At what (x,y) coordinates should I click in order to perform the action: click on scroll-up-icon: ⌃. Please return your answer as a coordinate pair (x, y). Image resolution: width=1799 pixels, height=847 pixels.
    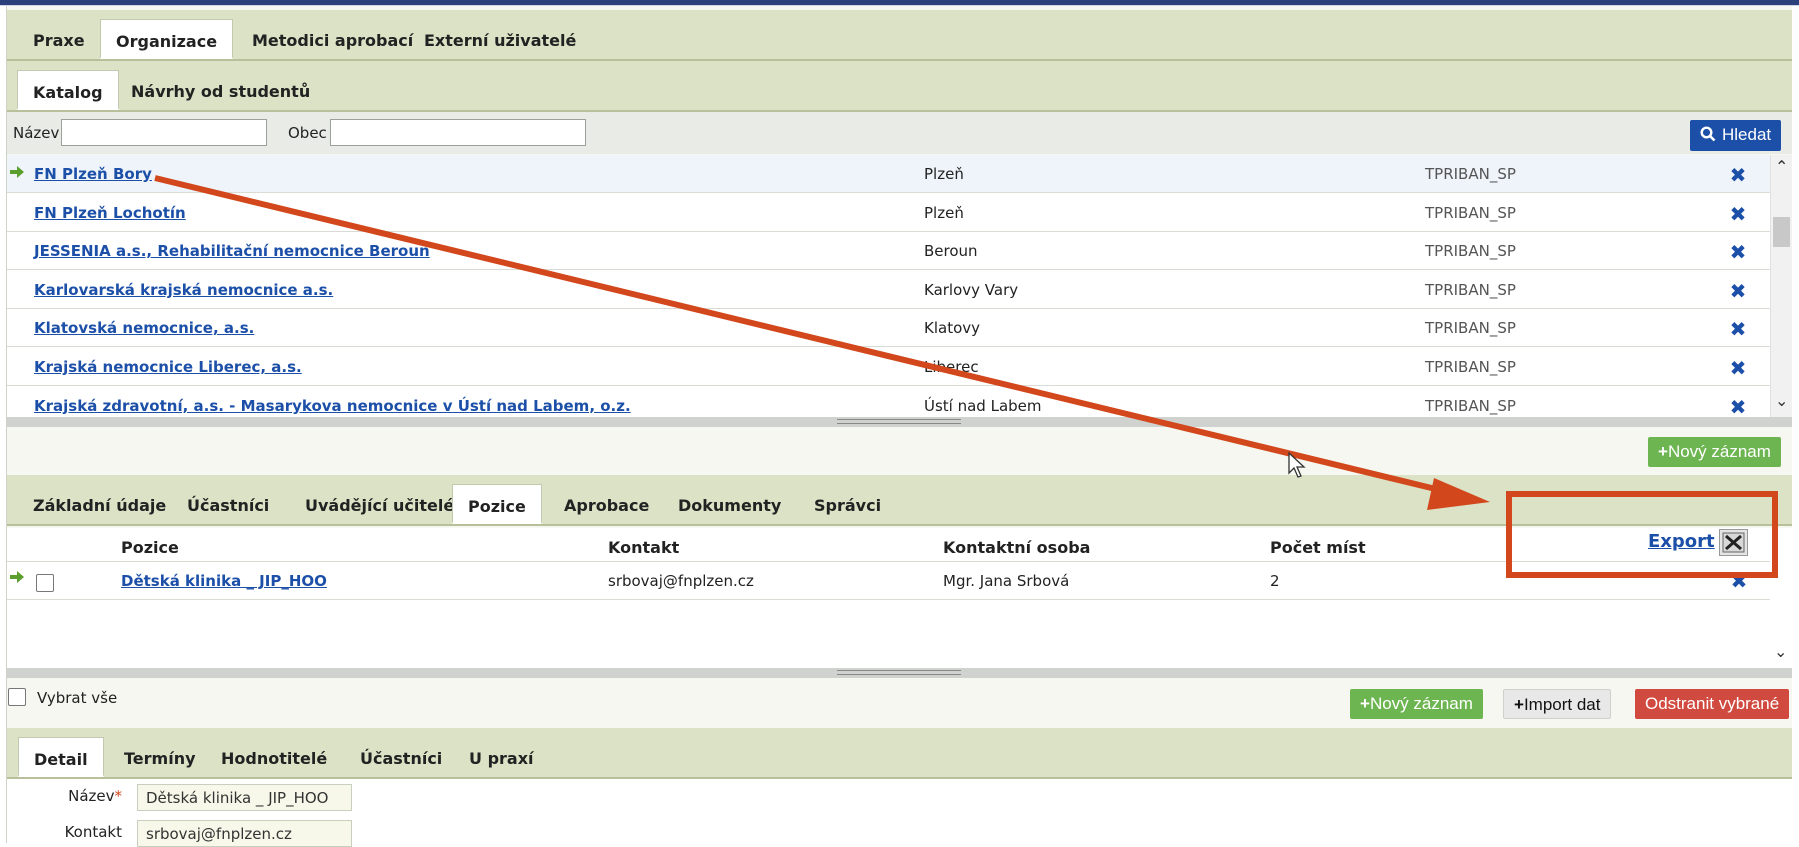
    Looking at the image, I should click on (1781, 166).